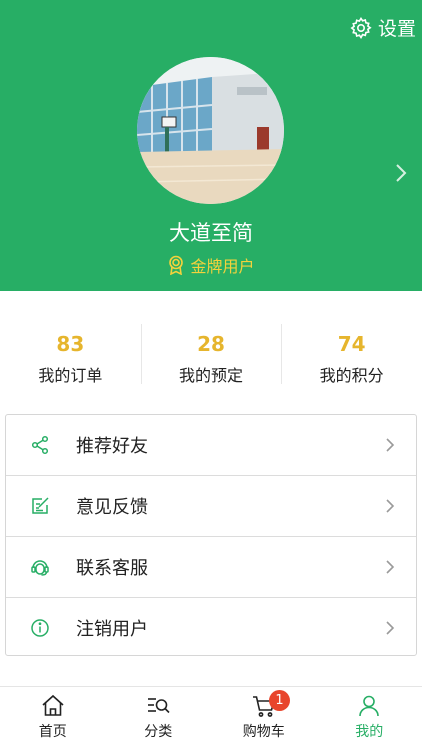 The width and height of the screenshot is (422, 751). What do you see at coordinates (53, 731) in the screenshot?
I see `tab-label: 首页` at bounding box center [53, 731].